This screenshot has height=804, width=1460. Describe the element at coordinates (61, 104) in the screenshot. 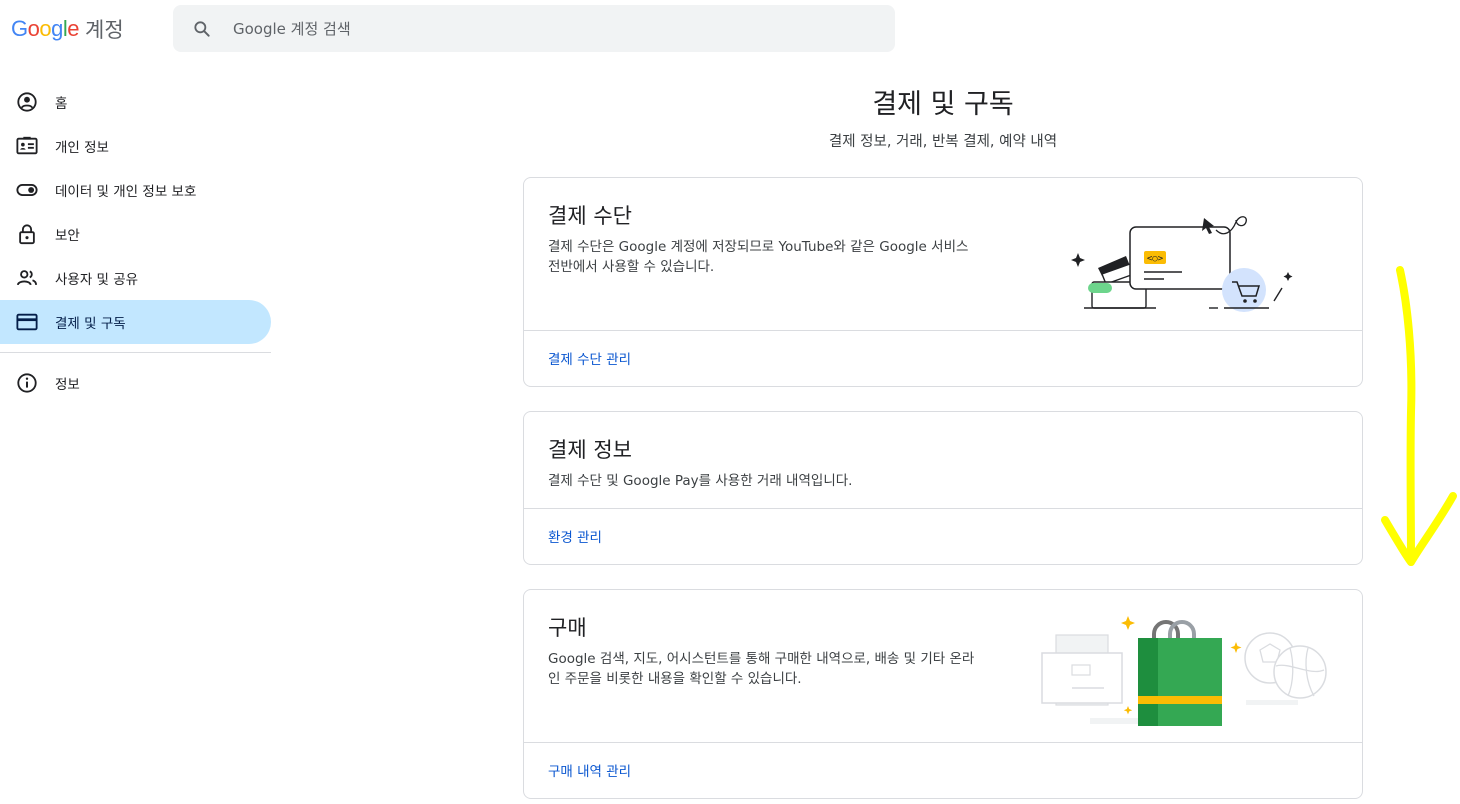

I see `sidebar-item-label: 홈` at that location.